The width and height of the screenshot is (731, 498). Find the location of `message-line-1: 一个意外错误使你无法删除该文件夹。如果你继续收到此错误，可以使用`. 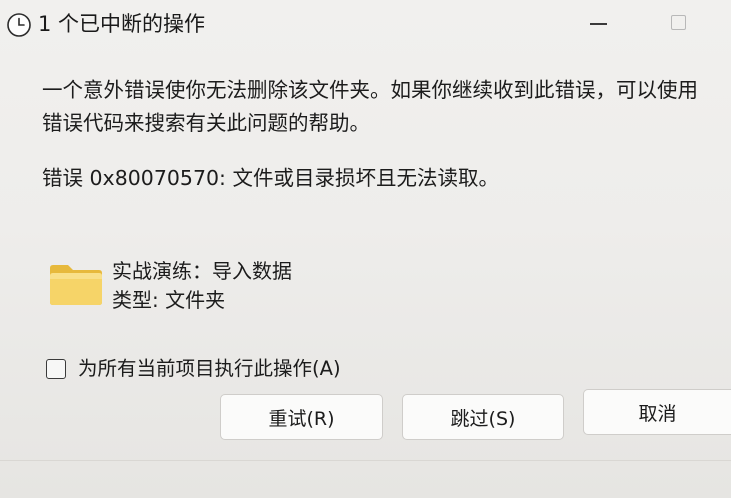

message-line-1: 一个意外错误使你无法删除该文件夹。如果你继续收到此错误，可以使用 is located at coordinates (370, 90).